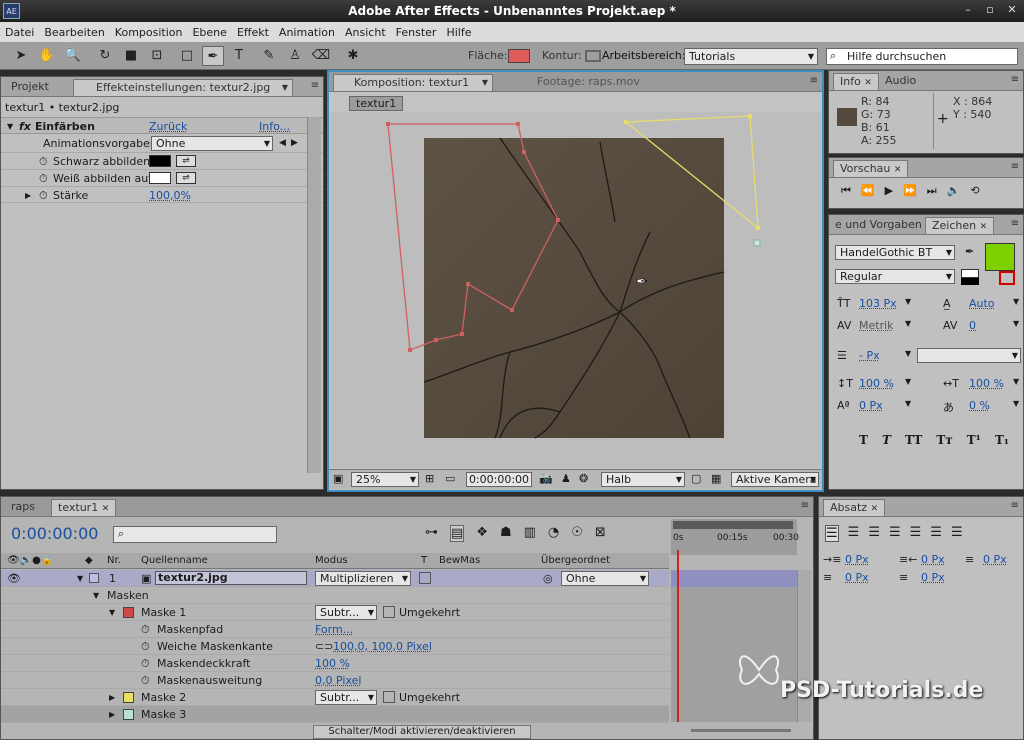 This screenshot has width=1024, height=740. What do you see at coordinates (775, 479) in the screenshot?
I see `camera-select: Aktive Kamera` at bounding box center [775, 479].